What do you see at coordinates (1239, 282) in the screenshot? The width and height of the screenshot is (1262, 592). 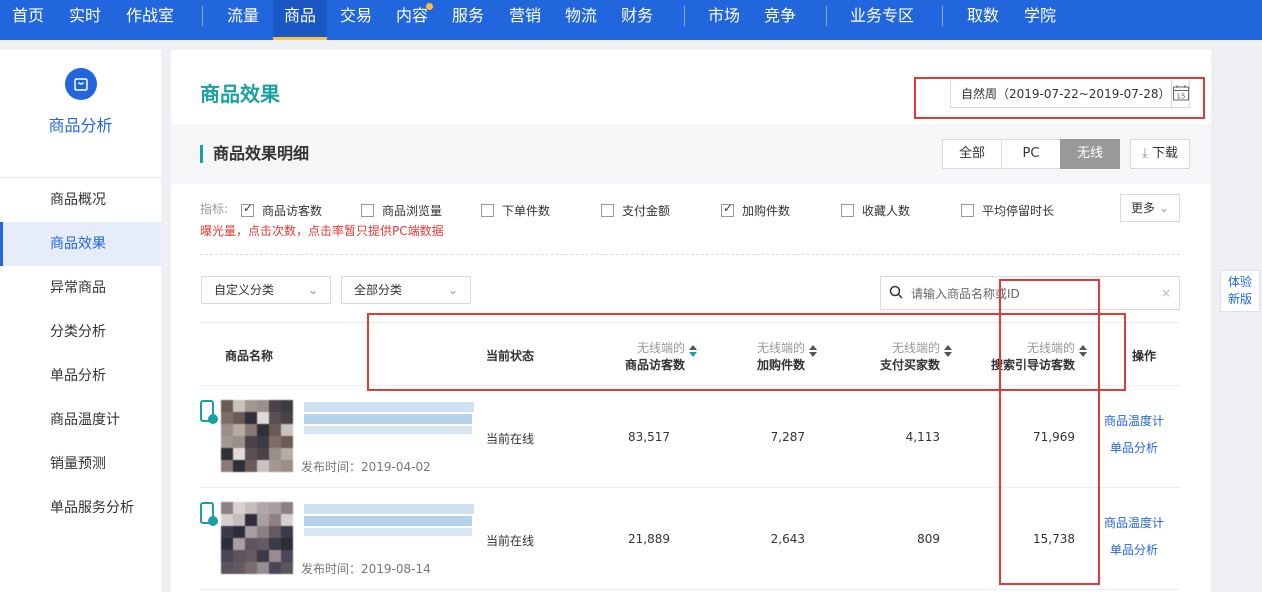 I see `float-label: 体验` at bounding box center [1239, 282].